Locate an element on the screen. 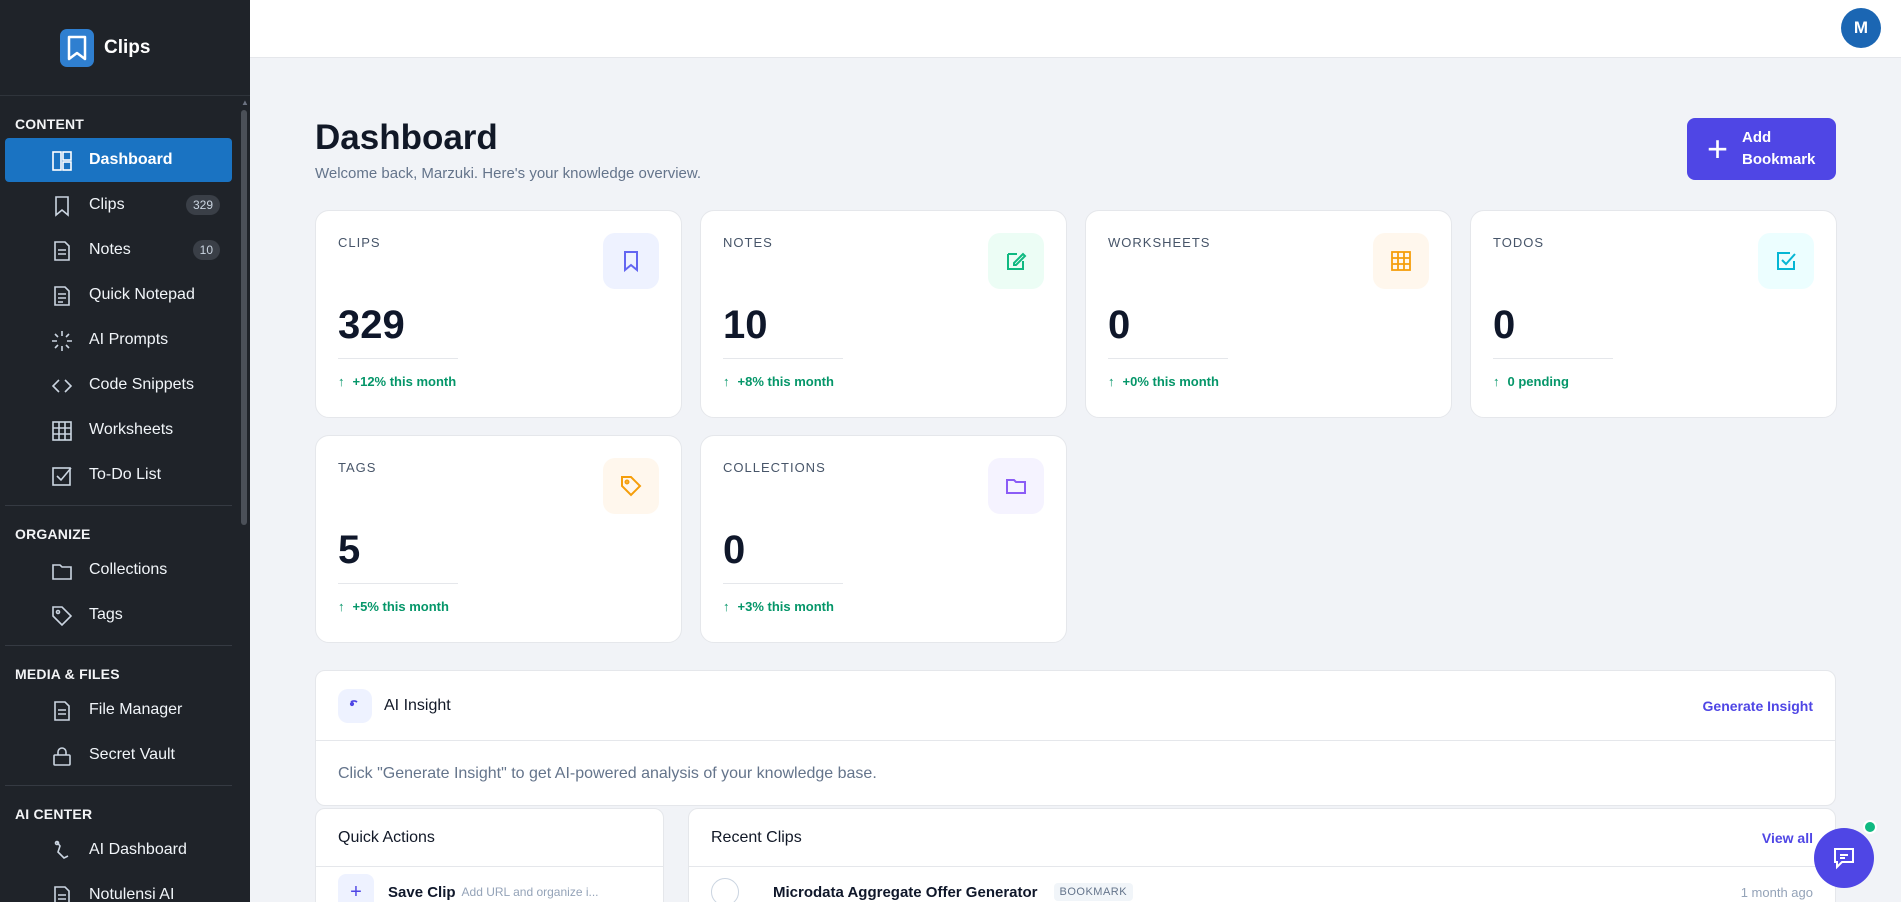 The height and width of the screenshot is (902, 1901). scroll-up-arrow-icon: ▲ is located at coordinates (245, 102).